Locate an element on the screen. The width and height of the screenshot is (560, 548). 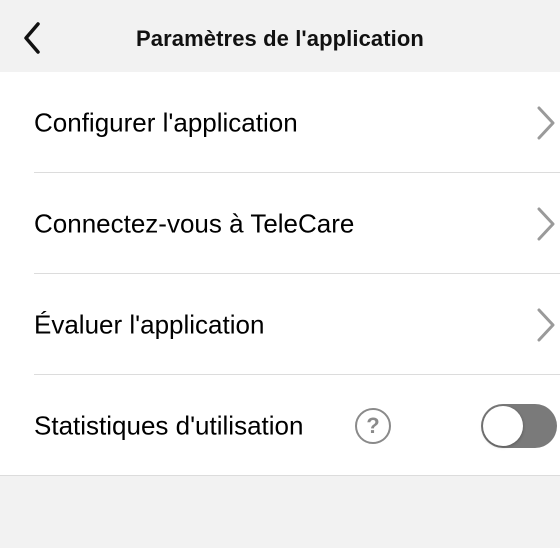
page-title: Paramètres de l'application is located at coordinates (280, 38).